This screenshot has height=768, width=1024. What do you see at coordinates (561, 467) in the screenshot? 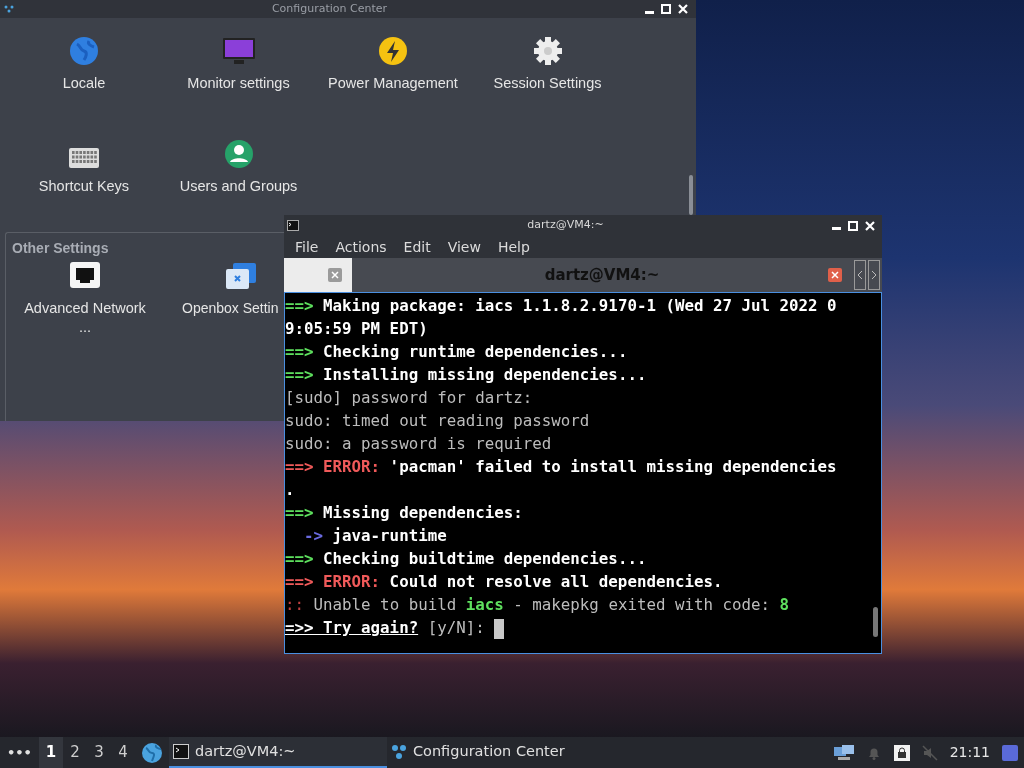
I see `terminal-line: ==> ERROR: 'pacman' failed to install missing dependencies` at bounding box center [561, 467].